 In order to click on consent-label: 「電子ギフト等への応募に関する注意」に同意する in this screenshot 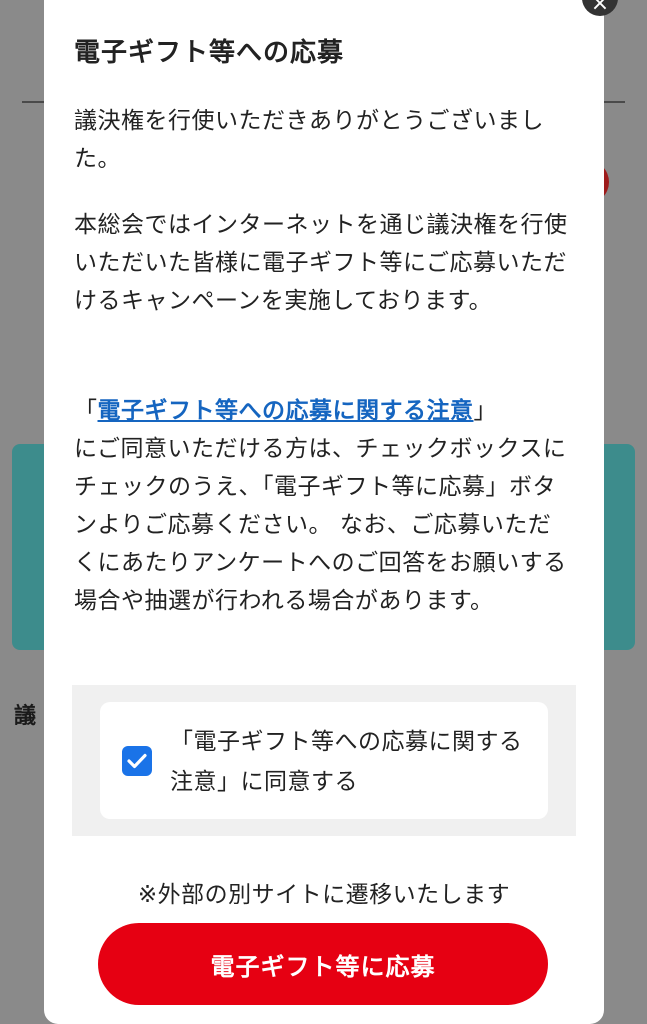, I will do `click(350, 762)`.